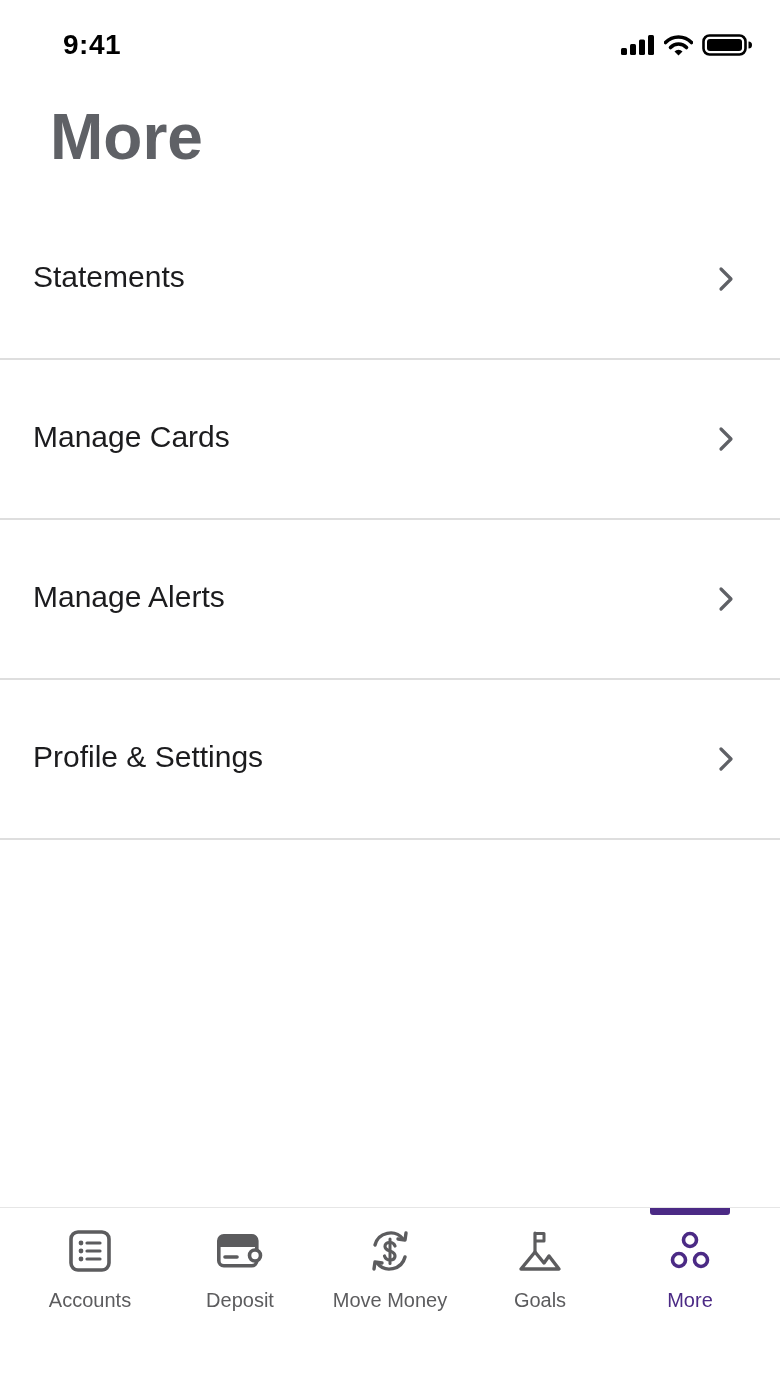  I want to click on card-icon, so click(240, 1251).